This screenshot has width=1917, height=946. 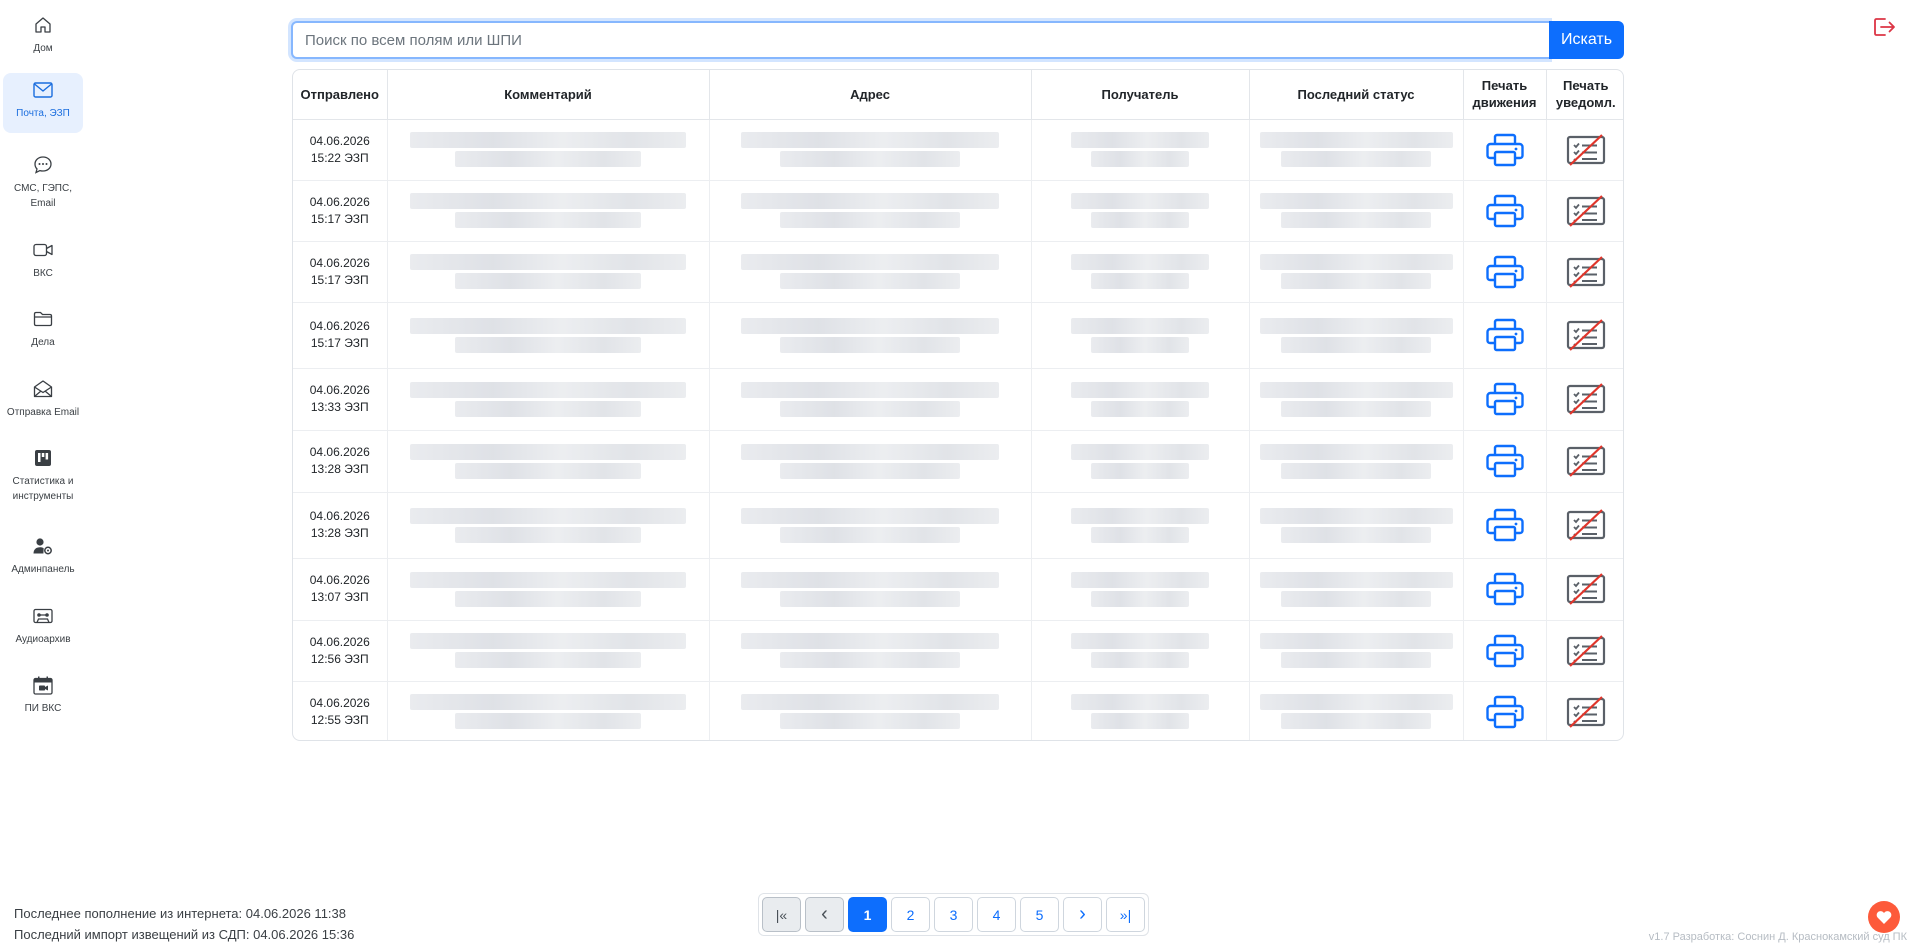 I want to click on logout-button, so click(x=1884, y=27).